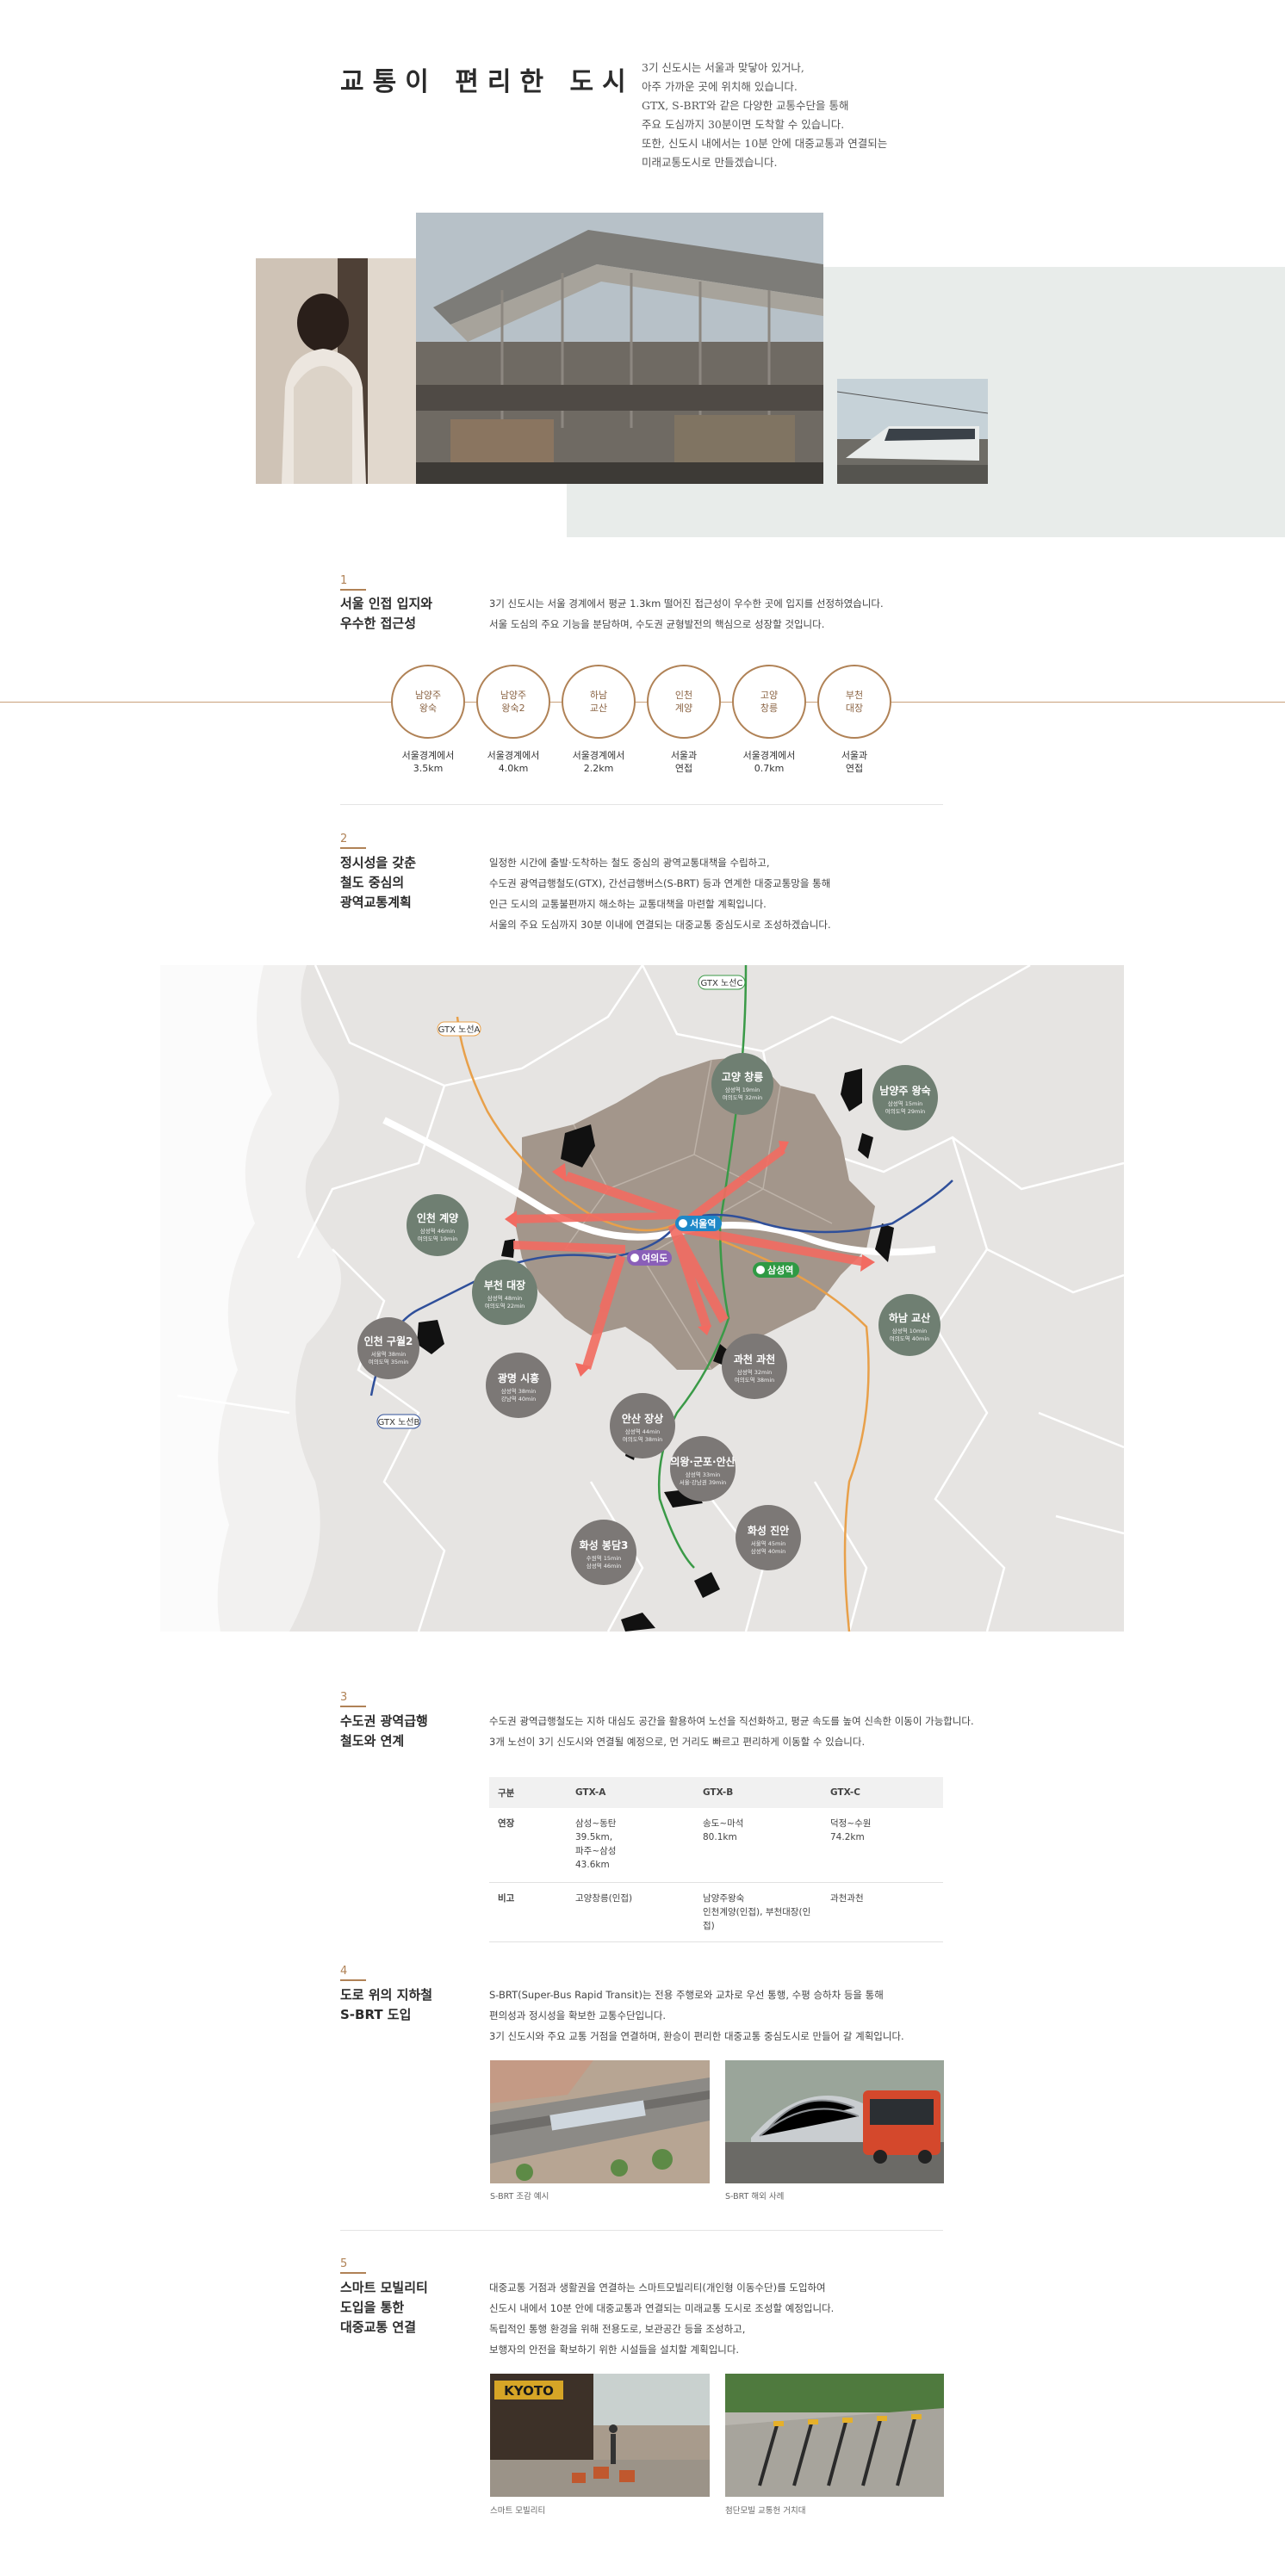 The image size is (1285, 2576). Describe the element at coordinates (528, 1792) in the screenshot. I see `table-header: 구분` at that location.